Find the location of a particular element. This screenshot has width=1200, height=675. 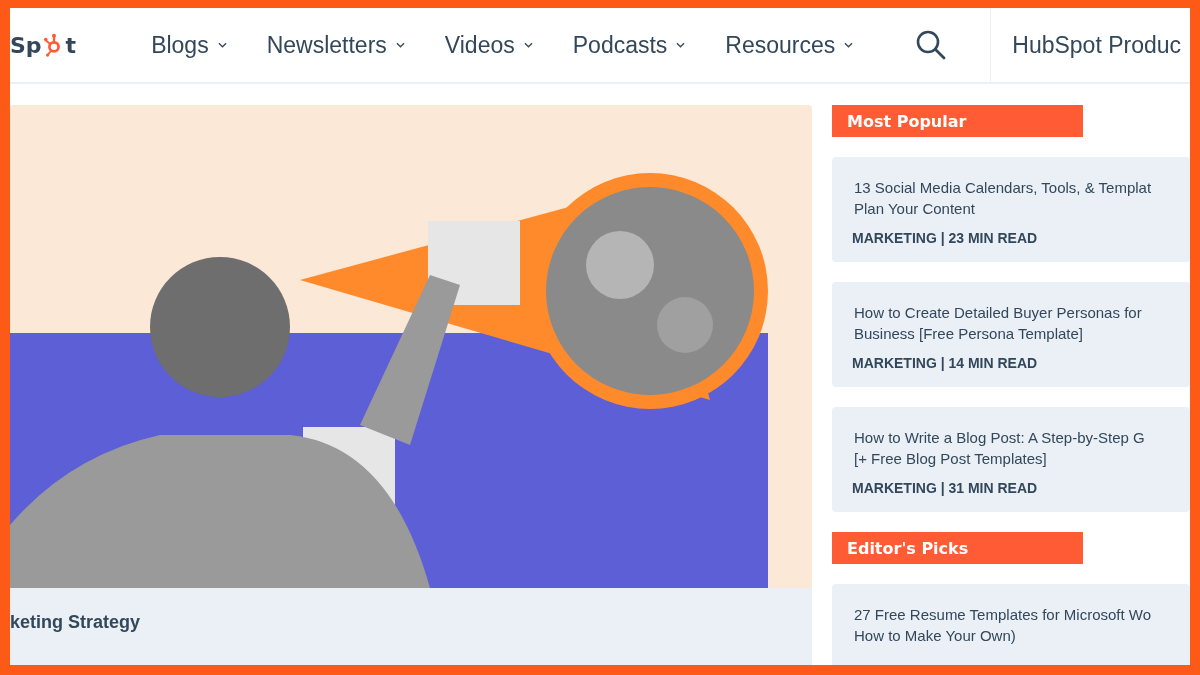

article-title: How to Write a Blog Post: A Step-by-Step G [+ Free Blog Post Templates] is located at coordinates (1022, 448).